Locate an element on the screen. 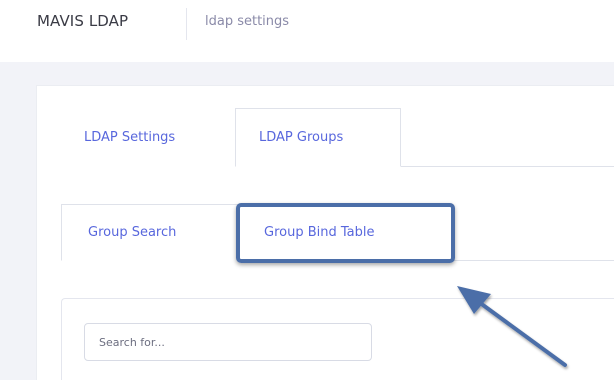 The height and width of the screenshot is (380, 614). subtab-group-search: Group Search is located at coordinates (149, 232).